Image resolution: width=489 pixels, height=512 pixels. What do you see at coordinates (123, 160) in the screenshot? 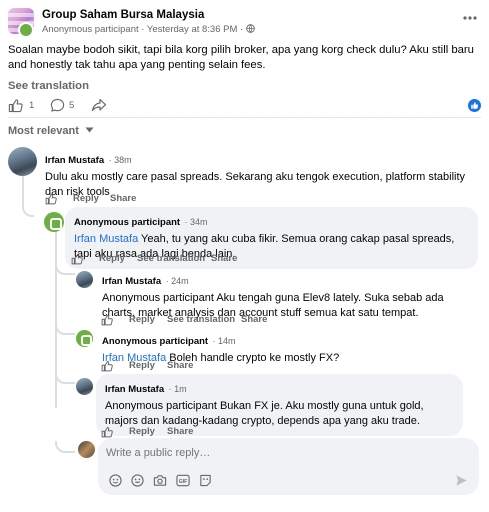
I see `comment-time-value: 38m` at bounding box center [123, 160].